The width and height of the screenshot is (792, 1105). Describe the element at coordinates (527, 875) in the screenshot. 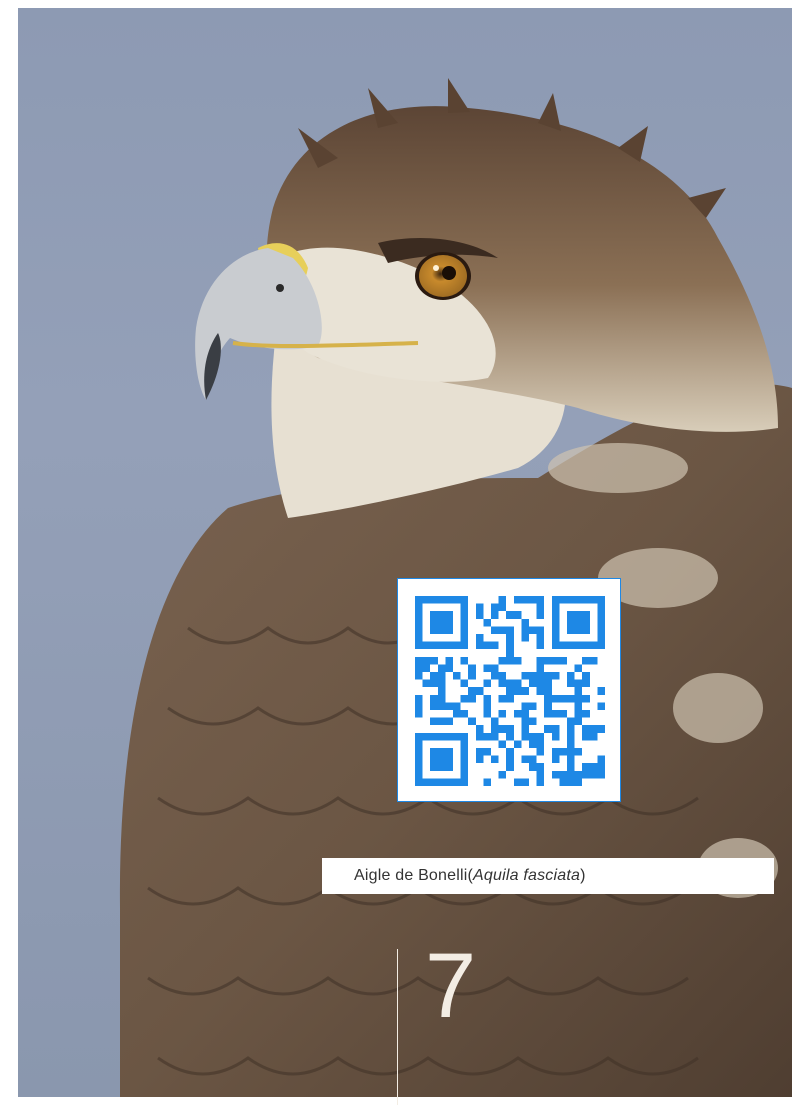

I see `caption-scientific-name: Aquila fasciata` at that location.